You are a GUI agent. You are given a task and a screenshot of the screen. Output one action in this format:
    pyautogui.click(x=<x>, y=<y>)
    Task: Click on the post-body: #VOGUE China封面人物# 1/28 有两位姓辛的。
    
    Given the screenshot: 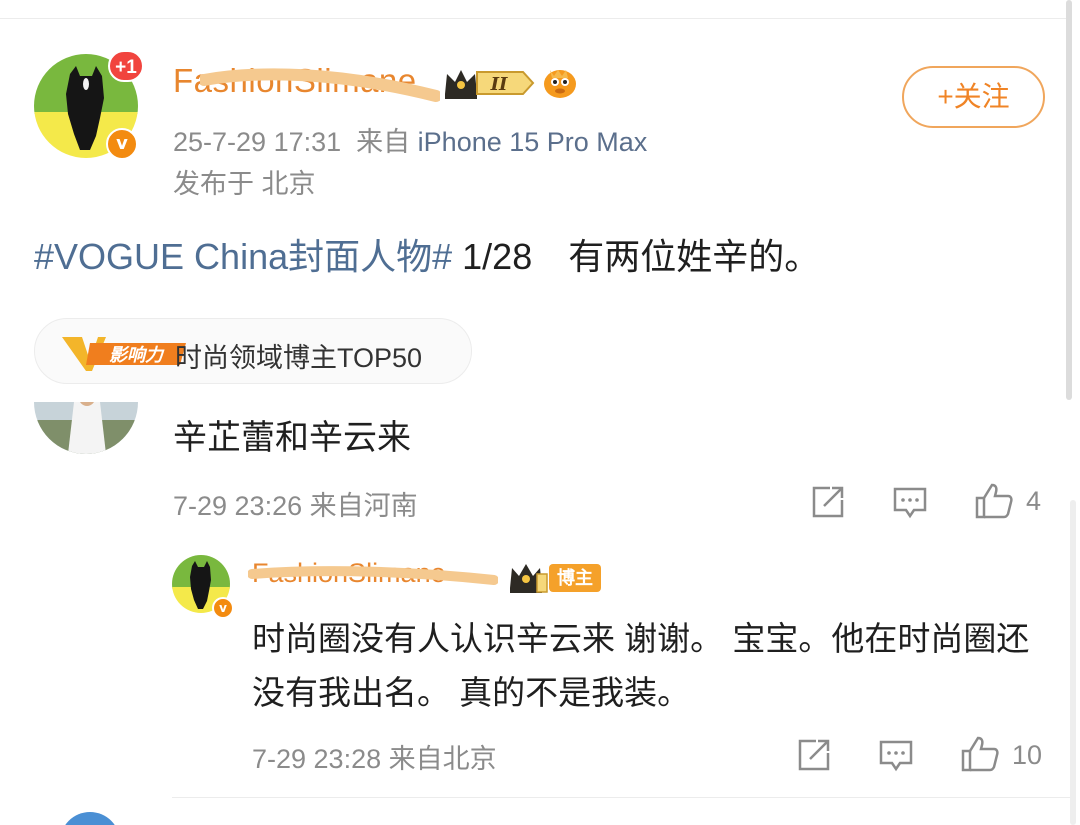 What is the action you would take?
    pyautogui.click(x=427, y=254)
    